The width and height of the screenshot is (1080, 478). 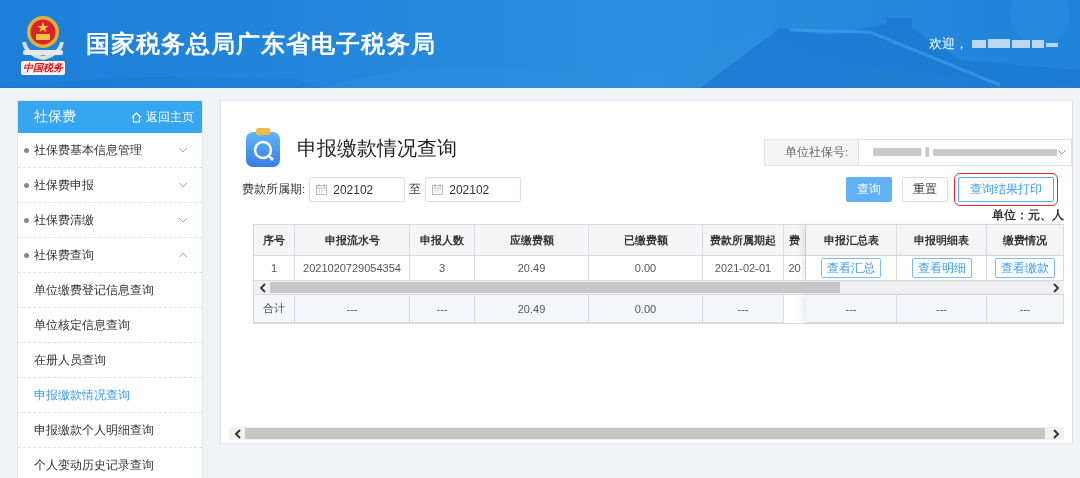 What do you see at coordinates (110, 360) in the screenshot?
I see `menu-item: 在册人员查询` at bounding box center [110, 360].